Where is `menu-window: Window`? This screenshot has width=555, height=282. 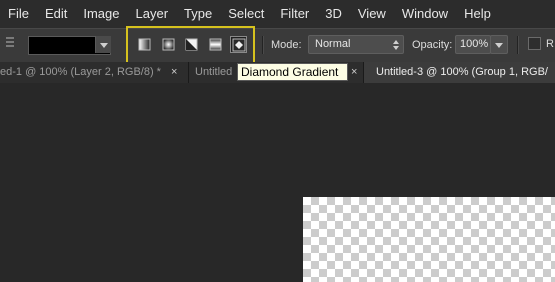
menu-window: Window is located at coordinates (425, 14).